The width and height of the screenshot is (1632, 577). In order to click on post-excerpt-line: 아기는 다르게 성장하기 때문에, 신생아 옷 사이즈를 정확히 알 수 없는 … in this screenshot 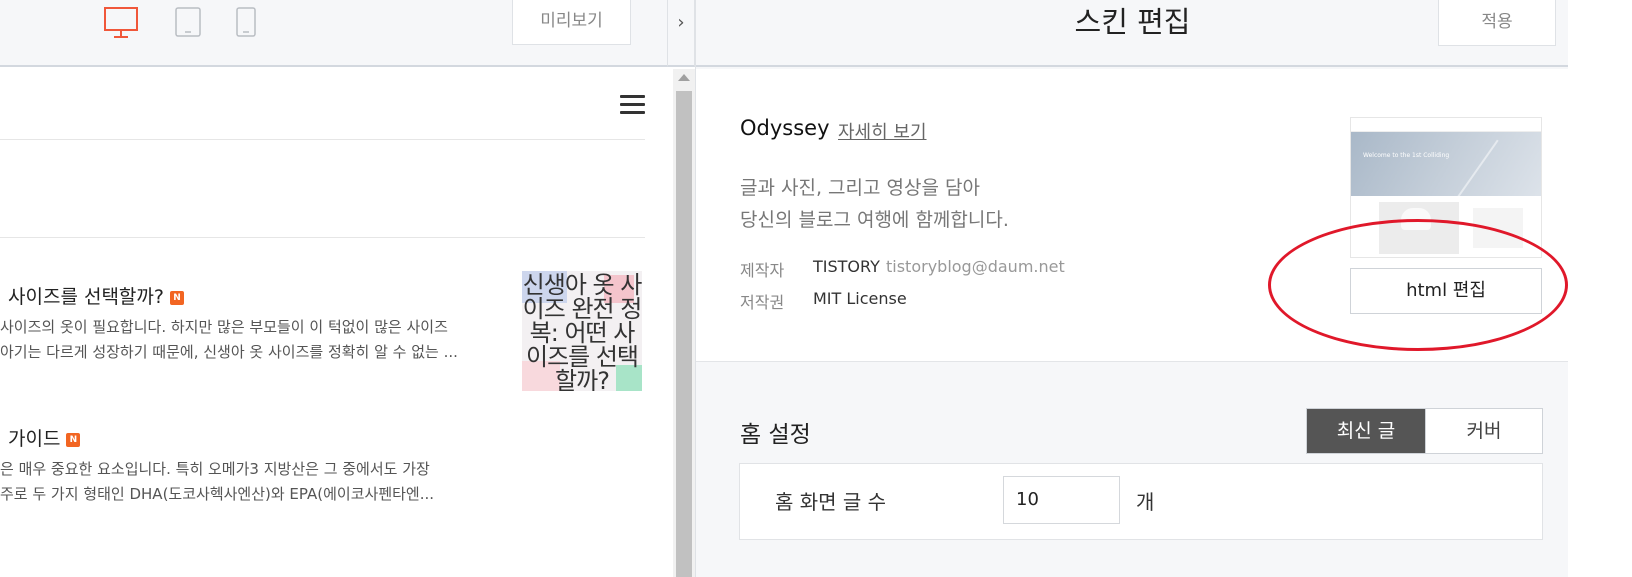, I will do `click(229, 352)`.